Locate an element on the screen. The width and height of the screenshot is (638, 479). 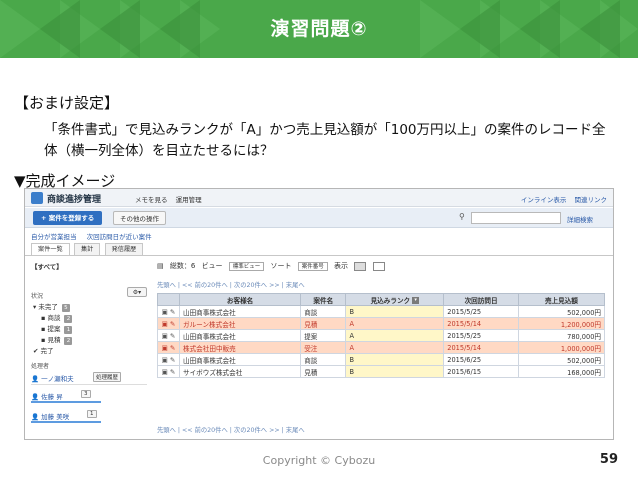
user-2-bar is located at coordinates (66, 402).